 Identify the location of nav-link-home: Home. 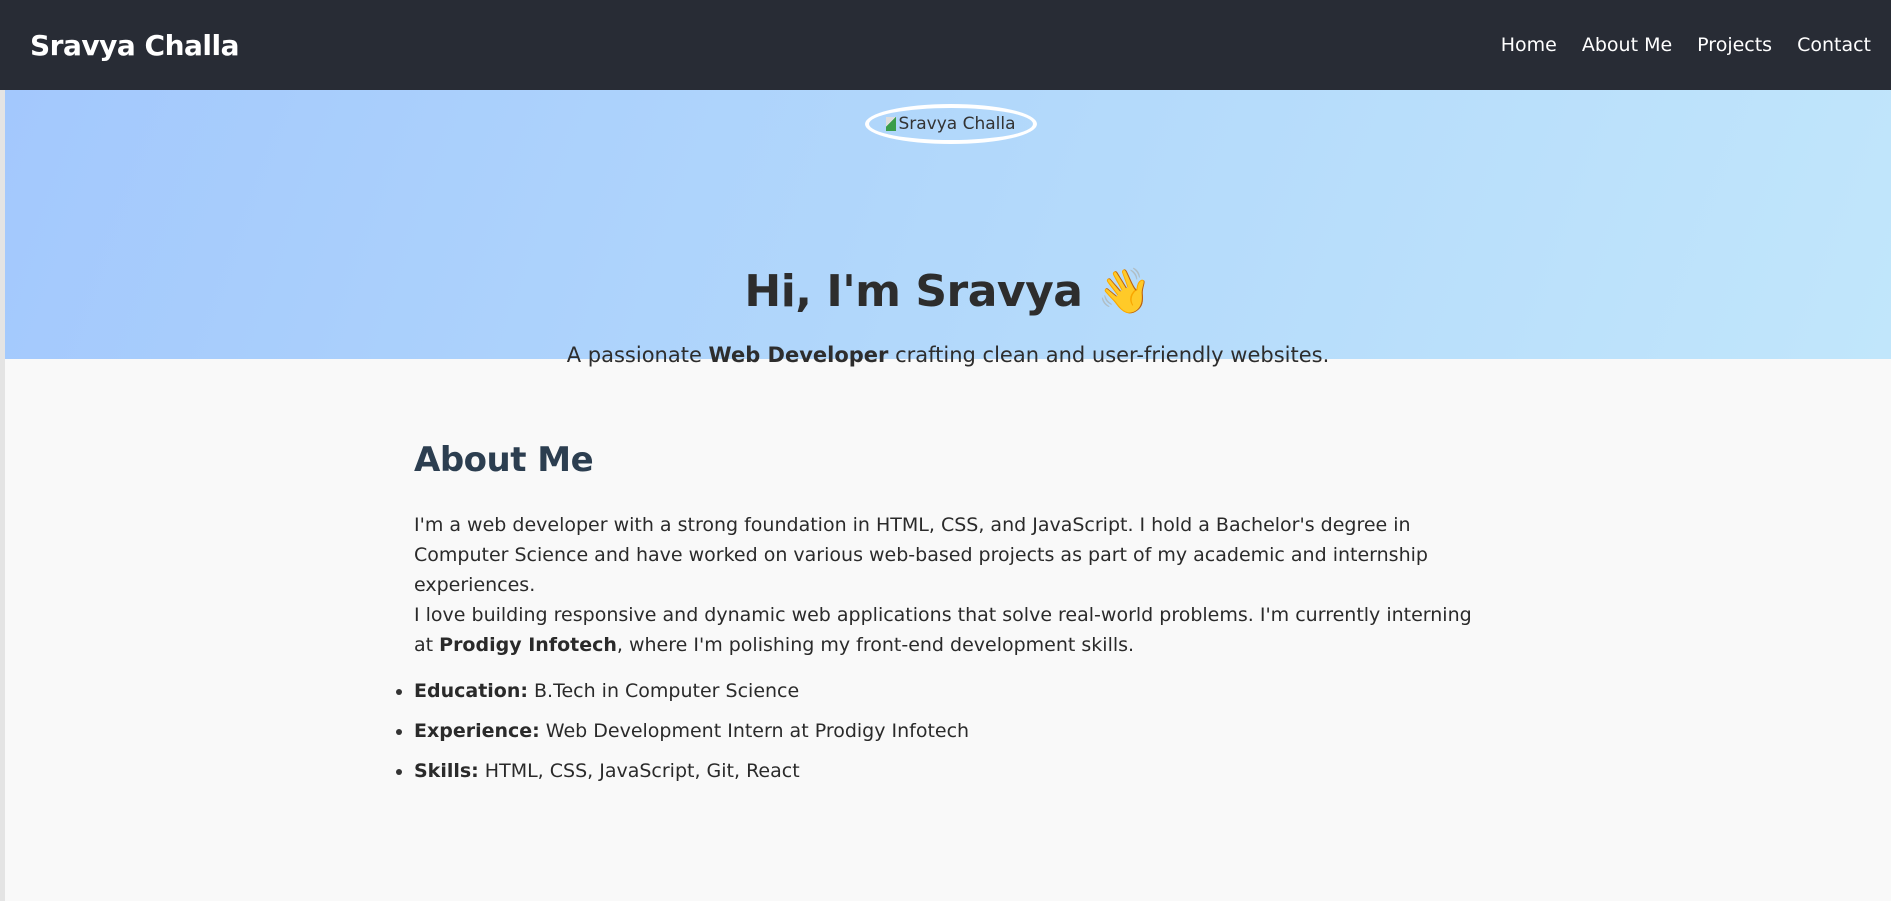
(1529, 45).